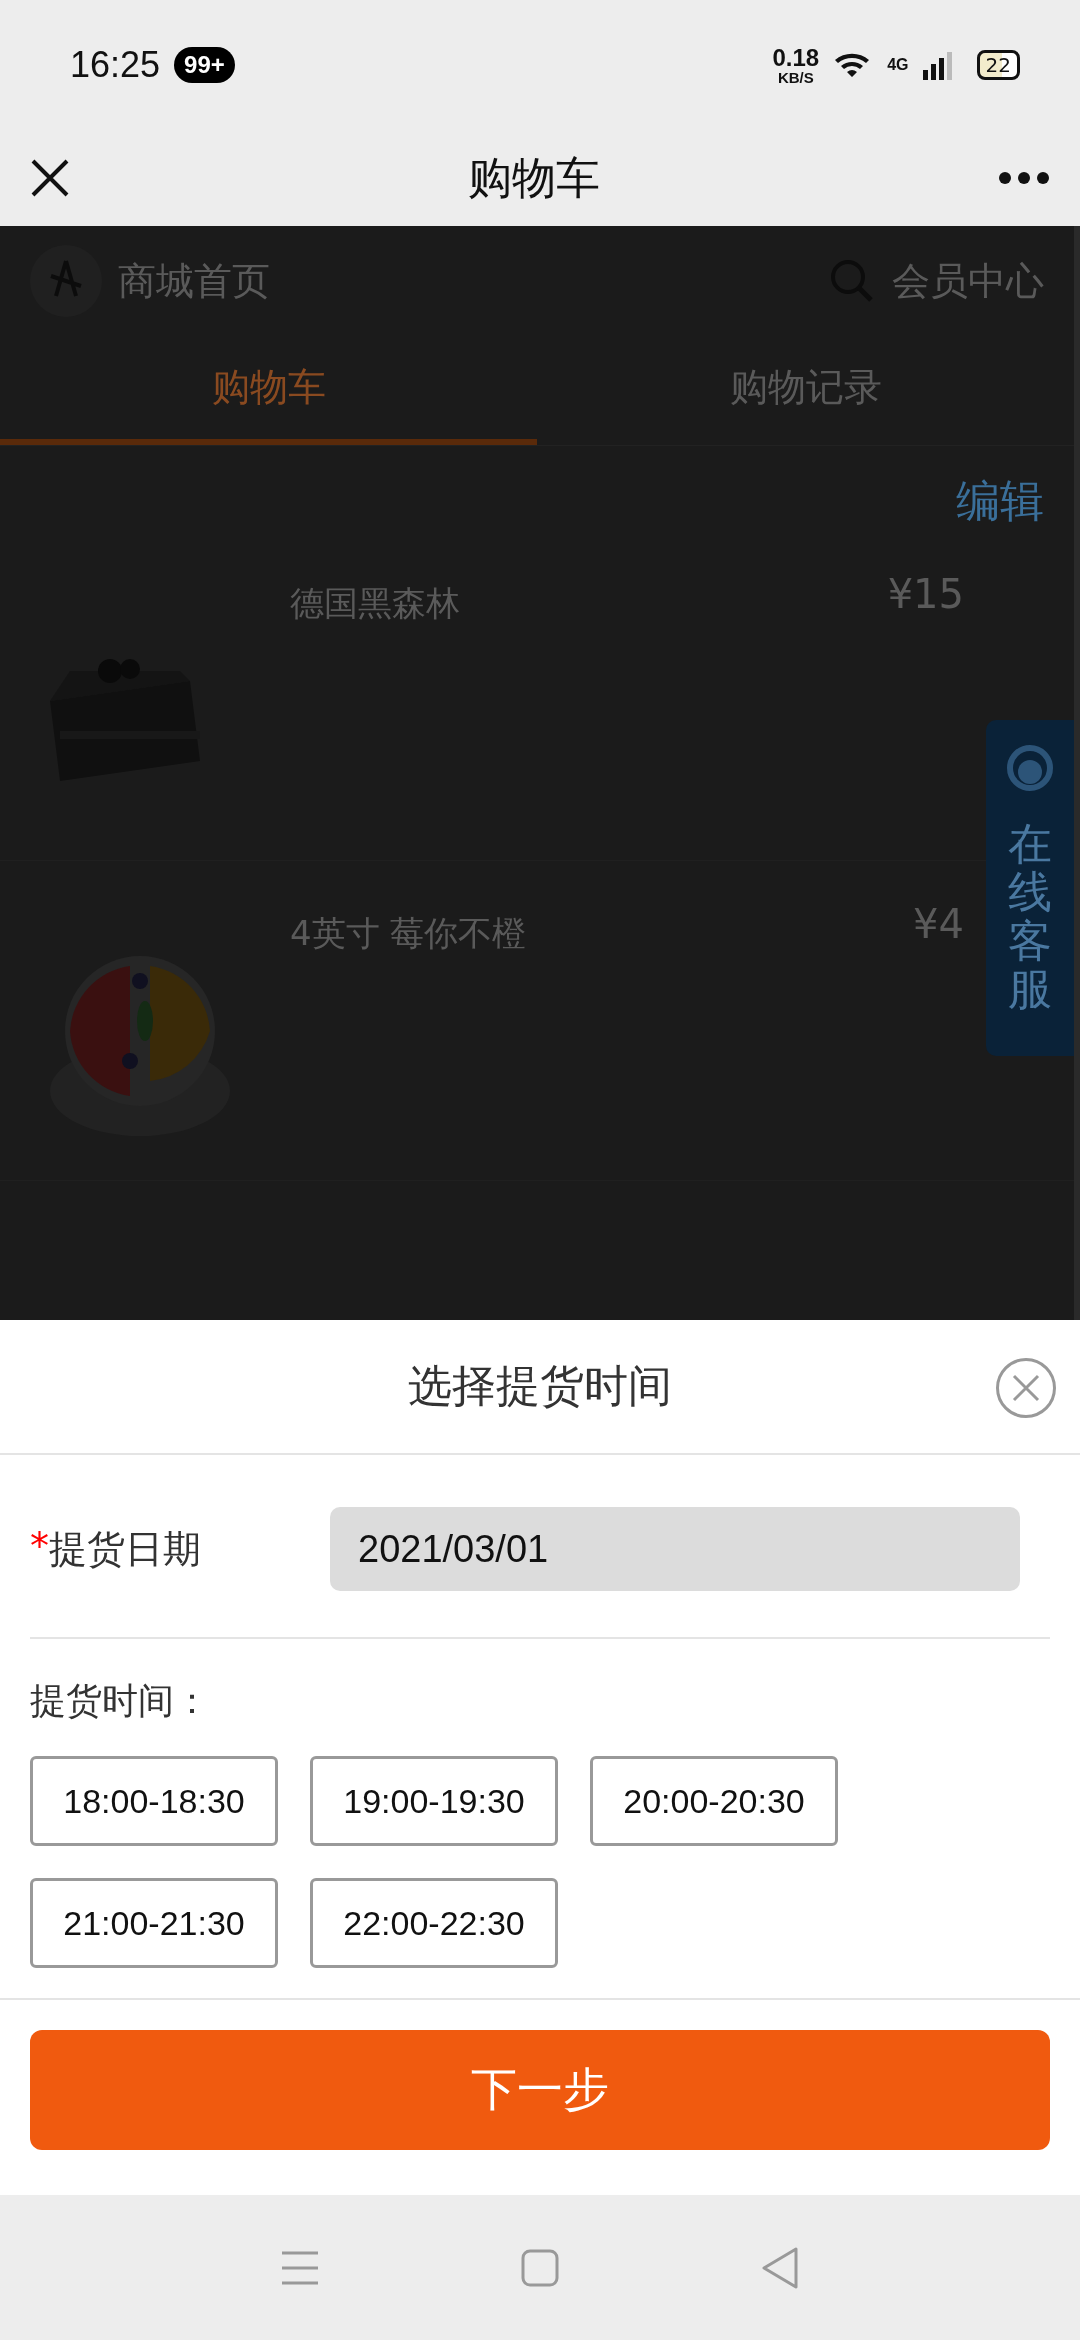 Image resolution: width=1080 pixels, height=2340 pixels. Describe the element at coordinates (194, 281) in the screenshot. I see `home-link: 商城首页` at that location.